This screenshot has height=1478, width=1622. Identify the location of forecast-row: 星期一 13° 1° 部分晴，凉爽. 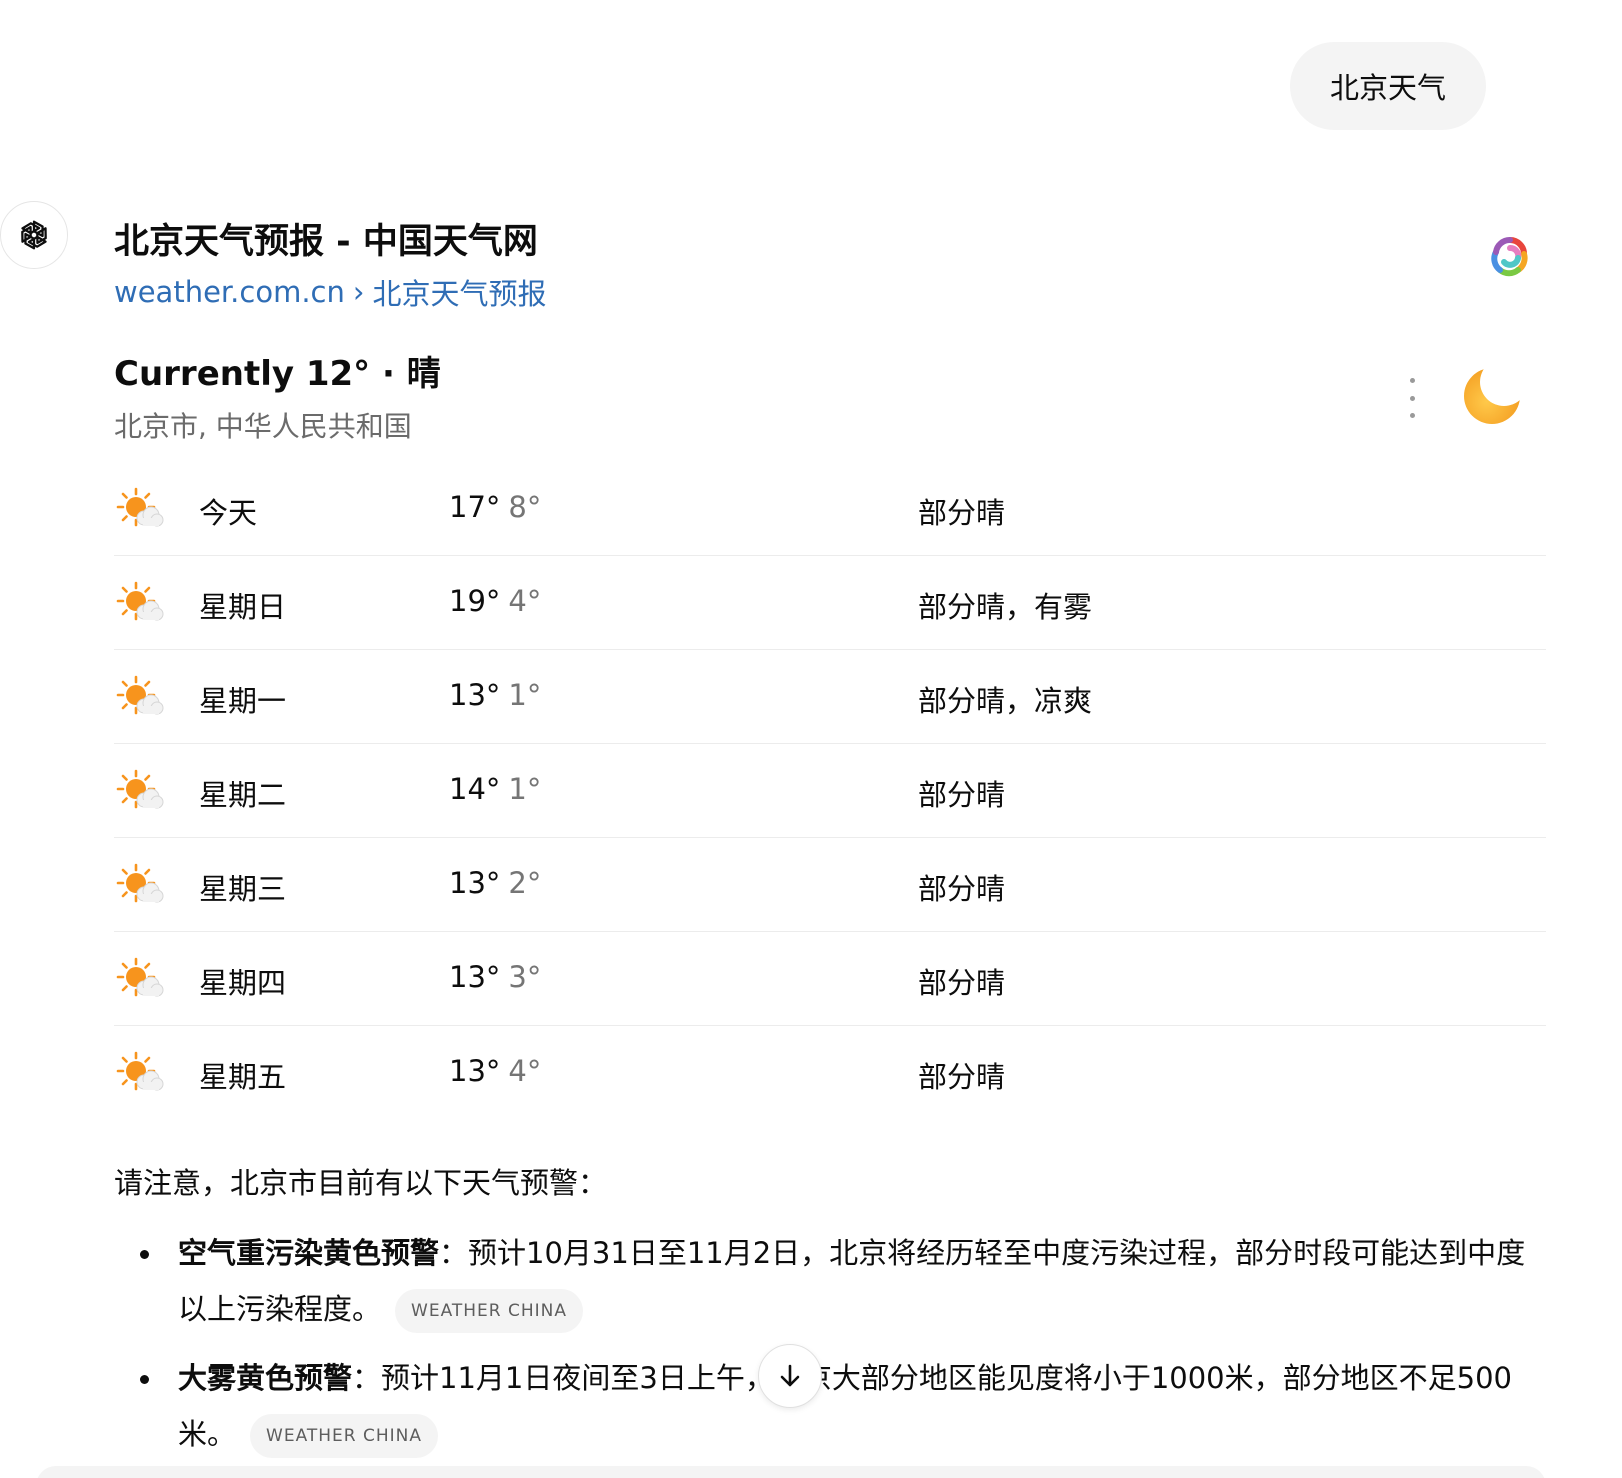
(830, 697).